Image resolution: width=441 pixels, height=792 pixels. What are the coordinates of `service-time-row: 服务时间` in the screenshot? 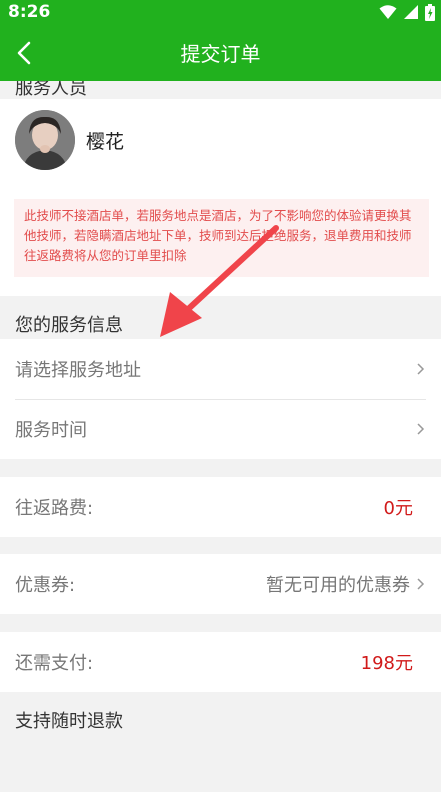 It's located at (220, 429).